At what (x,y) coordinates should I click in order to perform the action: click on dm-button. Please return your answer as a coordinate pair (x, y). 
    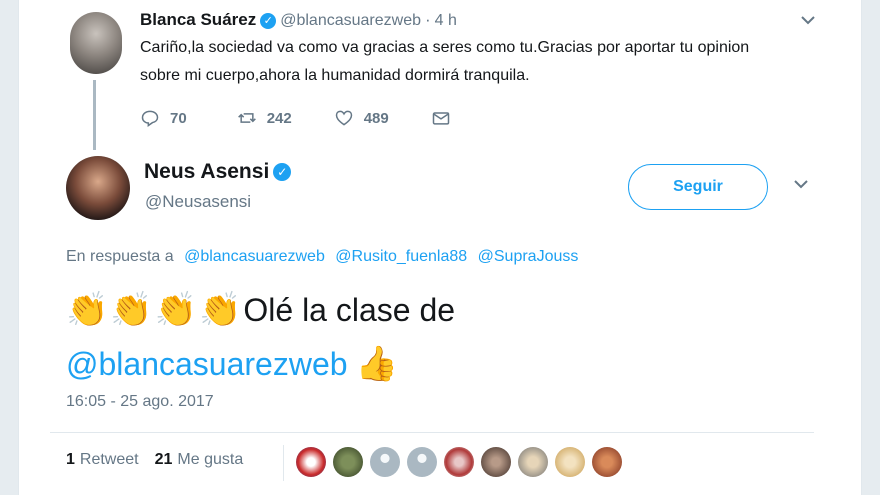
    Looking at the image, I should click on (441, 118).